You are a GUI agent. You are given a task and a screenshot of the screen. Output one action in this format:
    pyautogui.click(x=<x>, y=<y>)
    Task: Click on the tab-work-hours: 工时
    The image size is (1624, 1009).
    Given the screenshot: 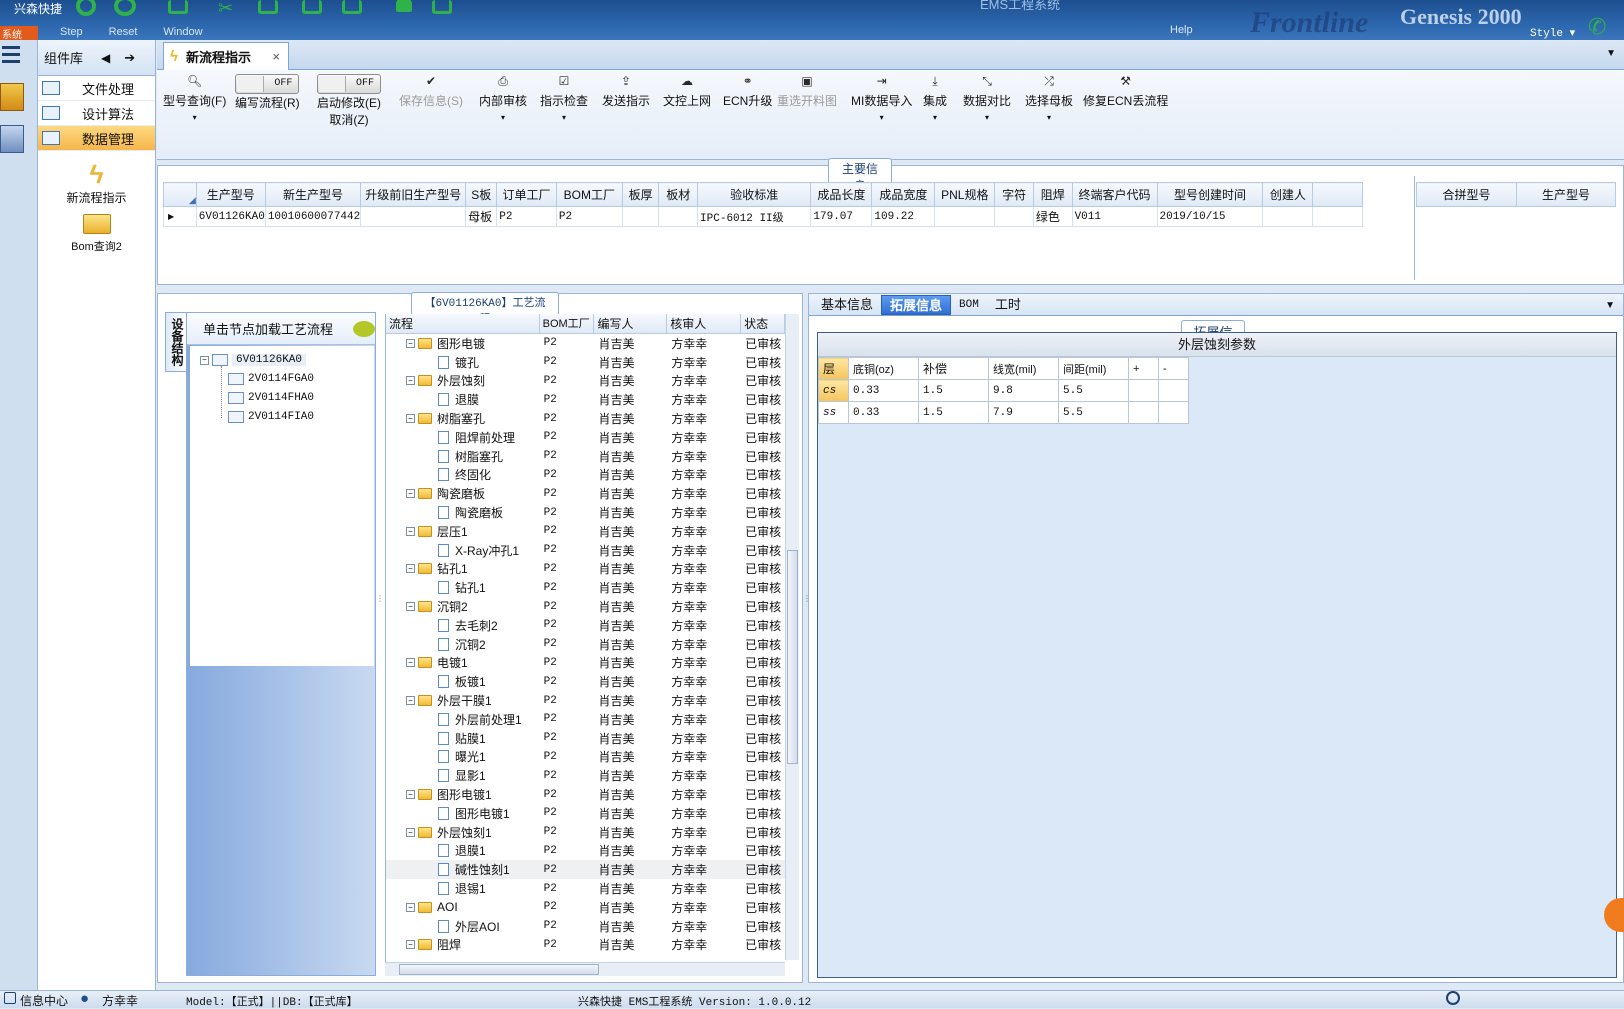 What is the action you would take?
    pyautogui.click(x=1008, y=305)
    